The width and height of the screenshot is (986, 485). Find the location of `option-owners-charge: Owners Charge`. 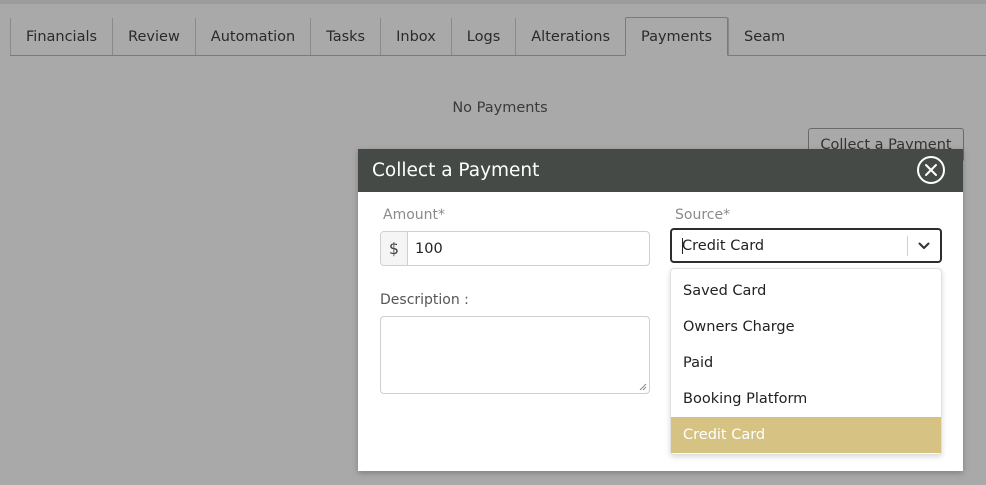

option-owners-charge: Owners Charge is located at coordinates (806, 327).